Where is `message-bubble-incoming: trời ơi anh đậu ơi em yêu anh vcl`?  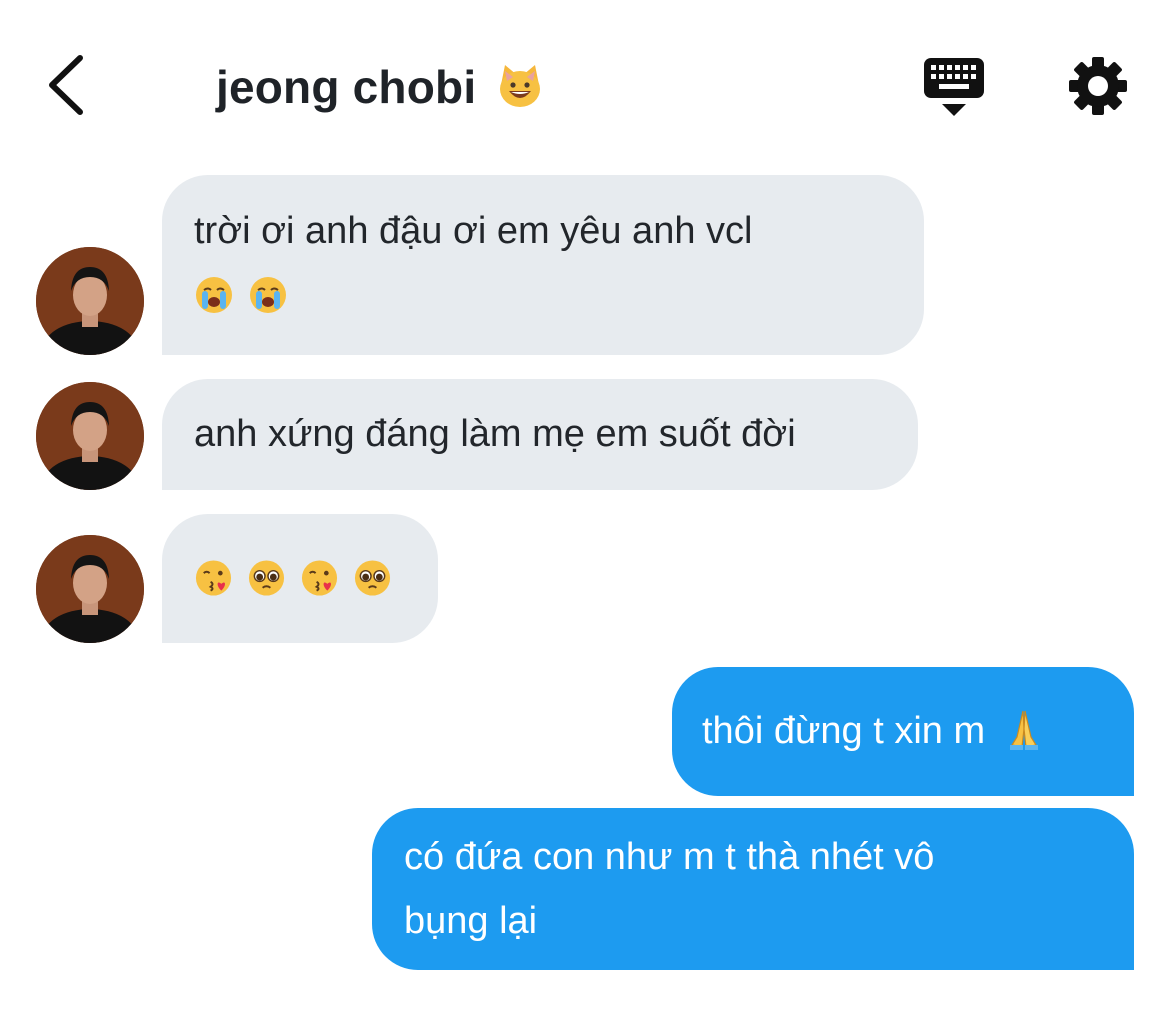 message-bubble-incoming: trời ơi anh đậu ơi em yêu anh vcl is located at coordinates (543, 265).